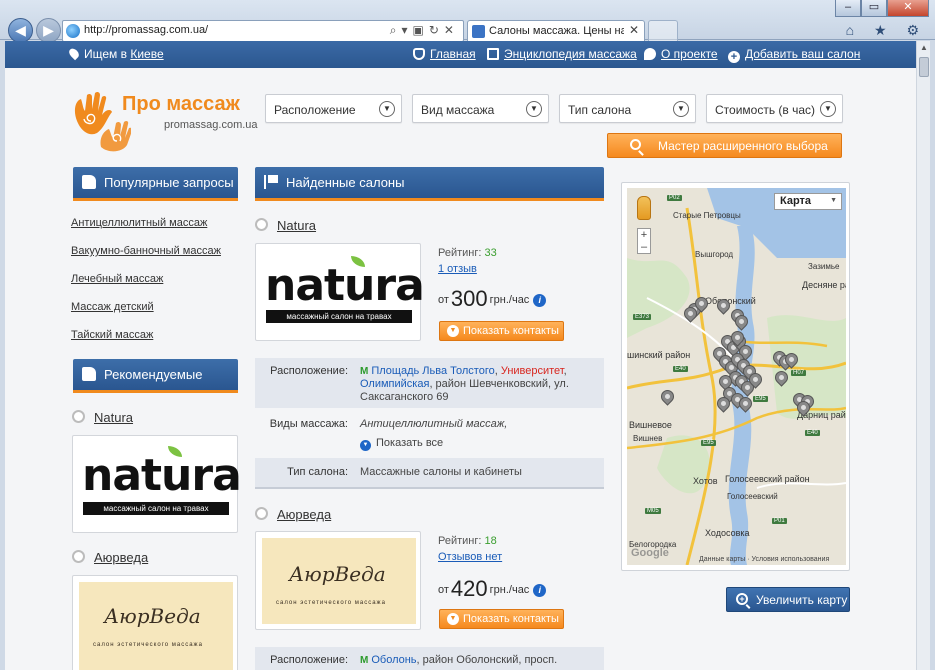 The width and height of the screenshot is (935, 670). What do you see at coordinates (429, 184) in the screenshot?
I see `found-salons-header: Найденные салоны` at bounding box center [429, 184].